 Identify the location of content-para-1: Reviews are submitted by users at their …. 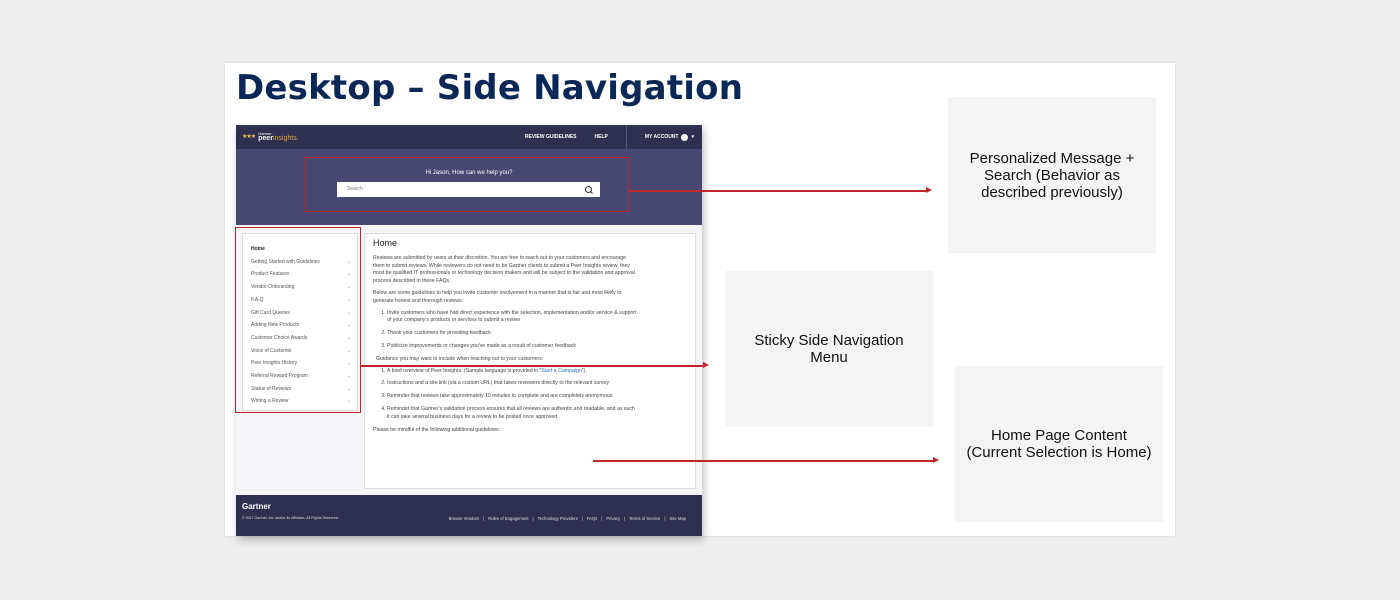
(504, 269).